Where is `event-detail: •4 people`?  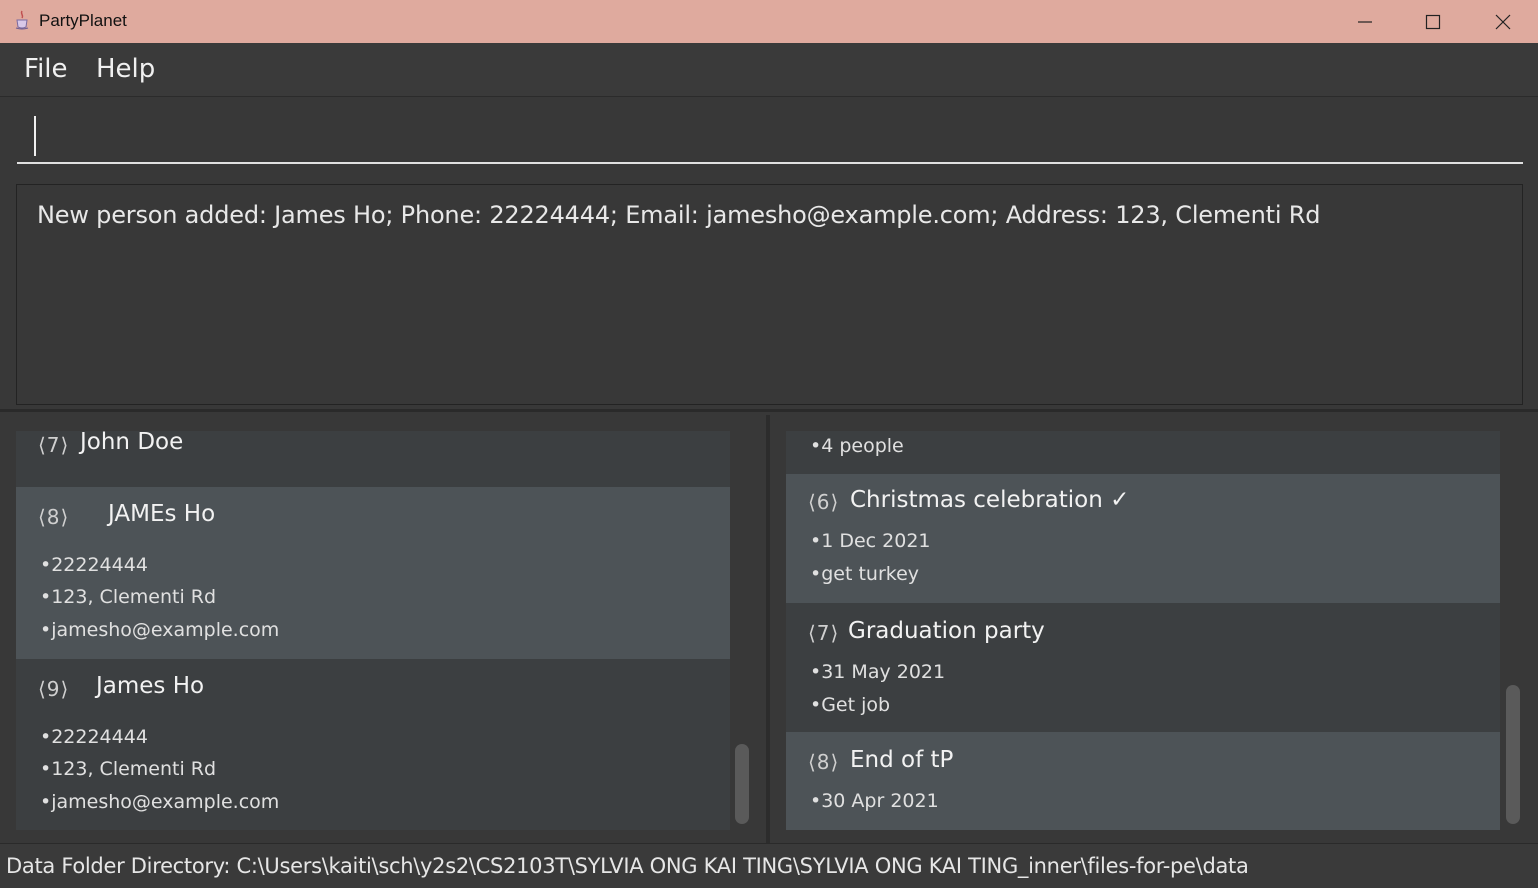
event-detail: •4 people is located at coordinates (857, 446).